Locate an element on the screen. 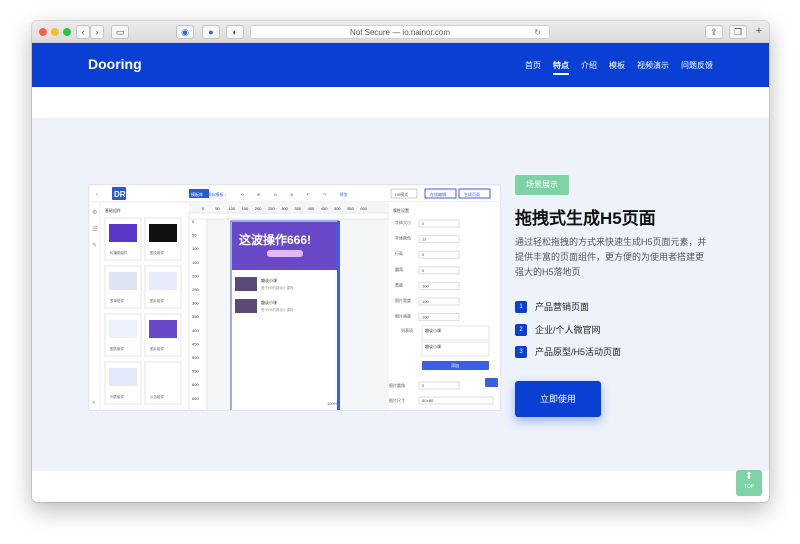 Image resolution: width=800 pixels, height=544 pixels. reload-icon: ↻ is located at coordinates (537, 32).